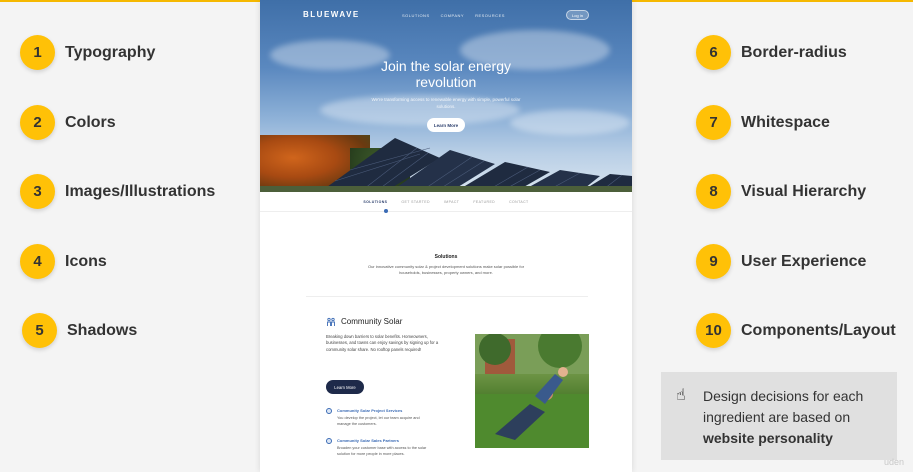 This screenshot has width=913, height=472. What do you see at coordinates (713, 191) in the screenshot?
I see `number-badge: 8` at bounding box center [713, 191].